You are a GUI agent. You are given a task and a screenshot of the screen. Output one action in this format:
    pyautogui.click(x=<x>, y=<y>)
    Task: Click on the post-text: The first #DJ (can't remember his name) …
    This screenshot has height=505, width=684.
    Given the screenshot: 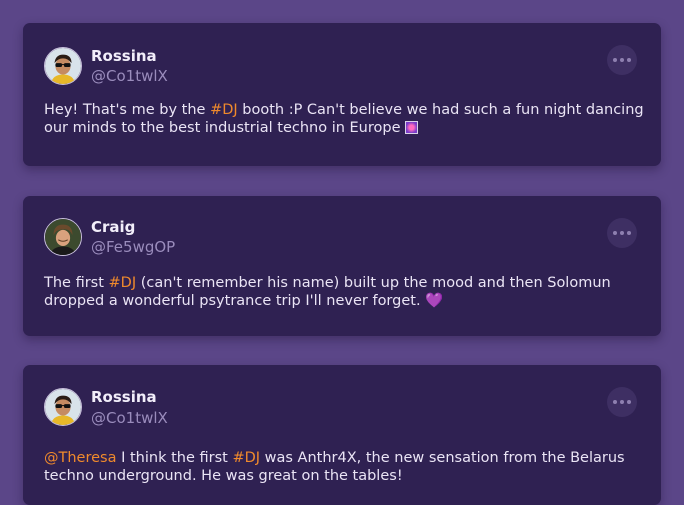 What is the action you would take?
    pyautogui.click(x=344, y=292)
    